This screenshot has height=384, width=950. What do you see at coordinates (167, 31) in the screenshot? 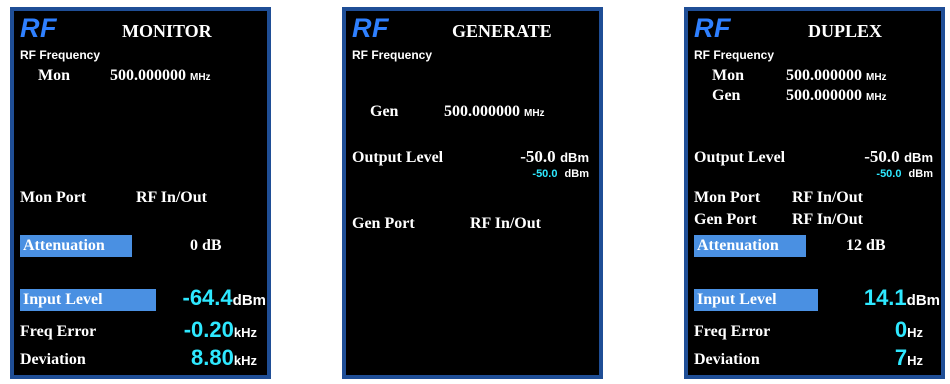
I see `panel-title: MONITOR` at bounding box center [167, 31].